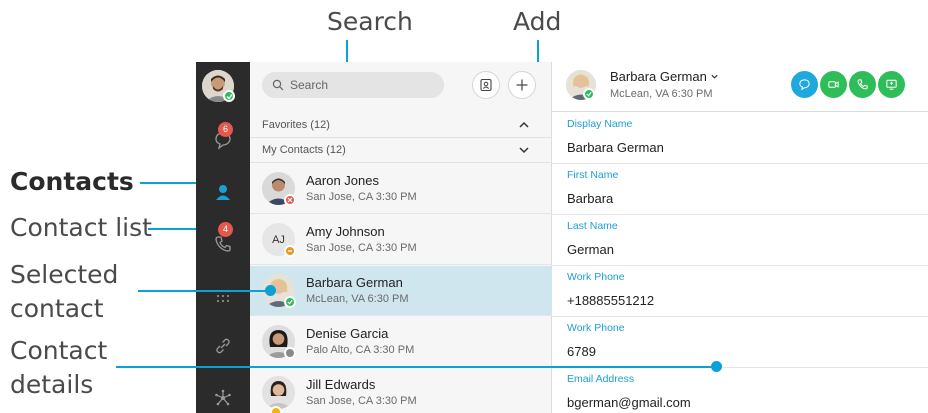  What do you see at coordinates (401, 291) in the screenshot?
I see `contact-row-selected: Barbara German McLean, VA 6:30 PM` at bounding box center [401, 291].